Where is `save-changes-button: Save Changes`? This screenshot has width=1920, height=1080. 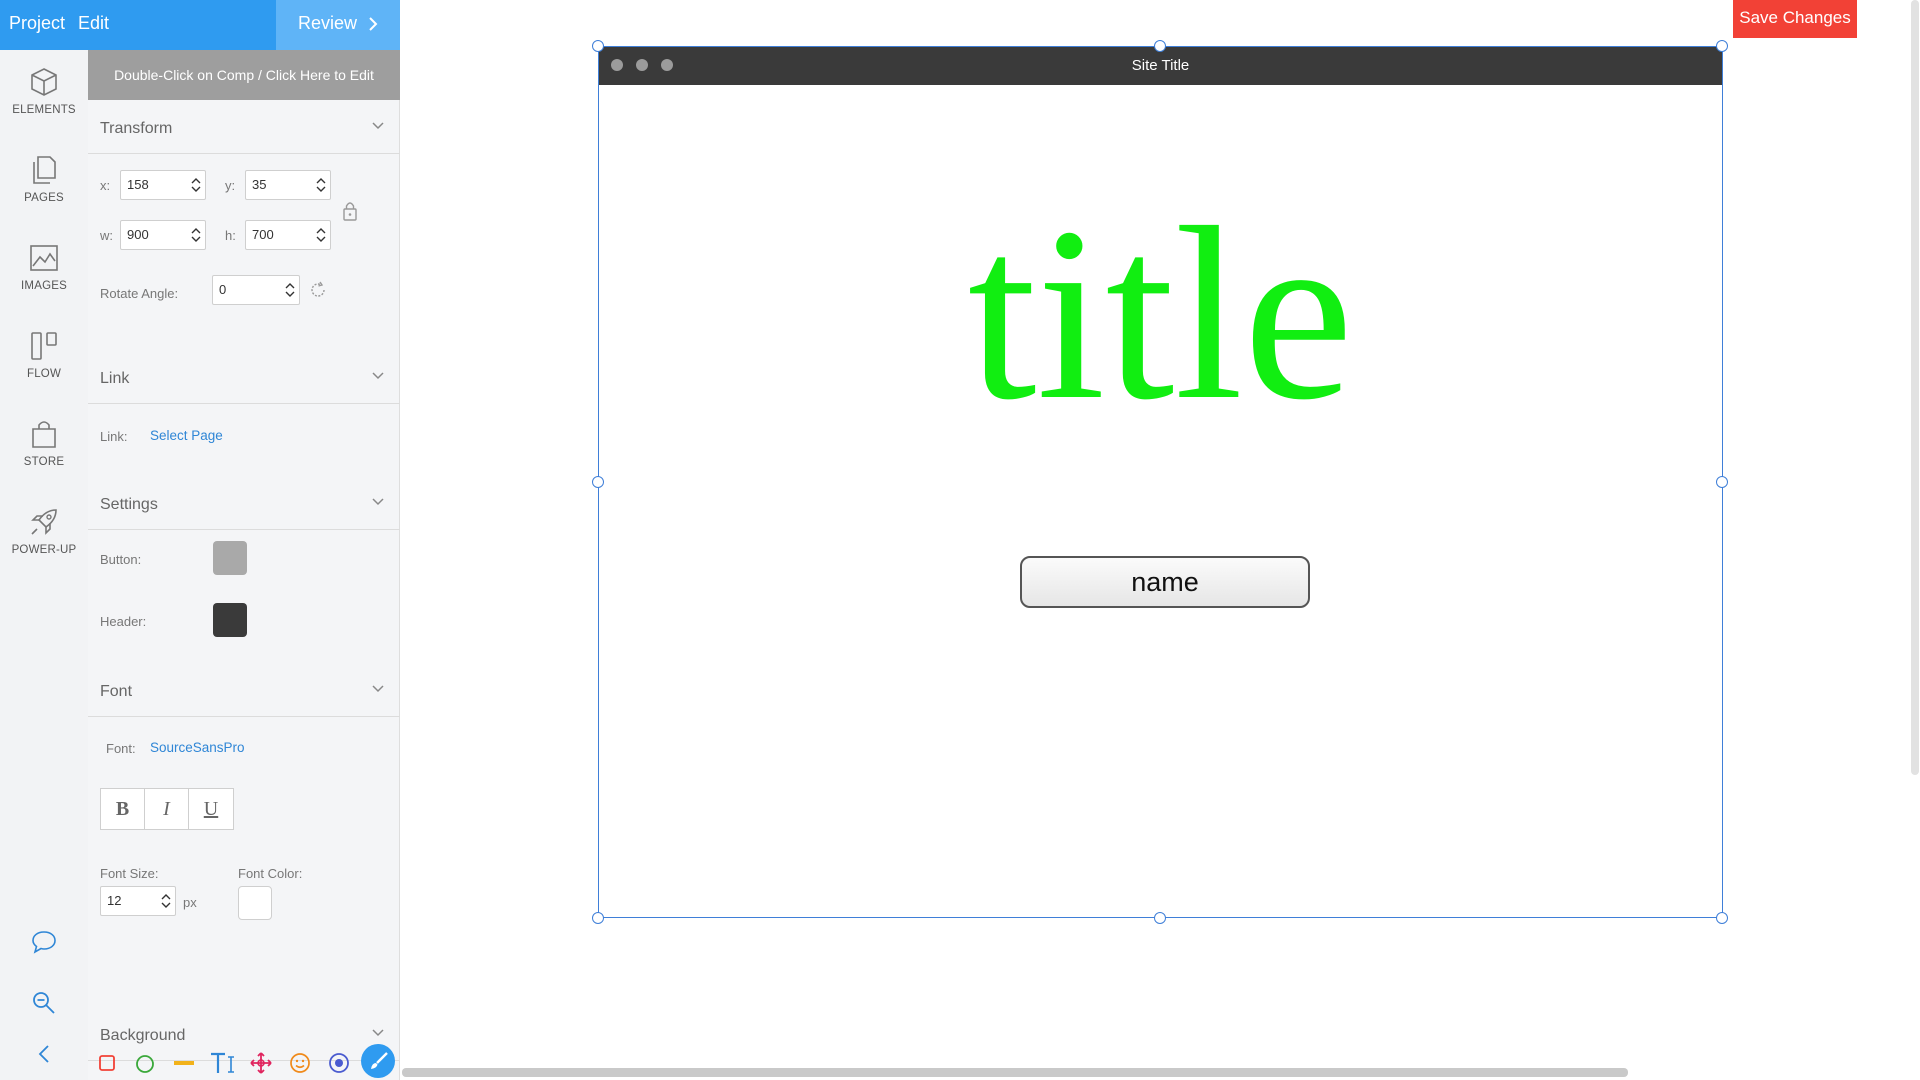
save-changes-button: Save Changes is located at coordinates (1795, 19).